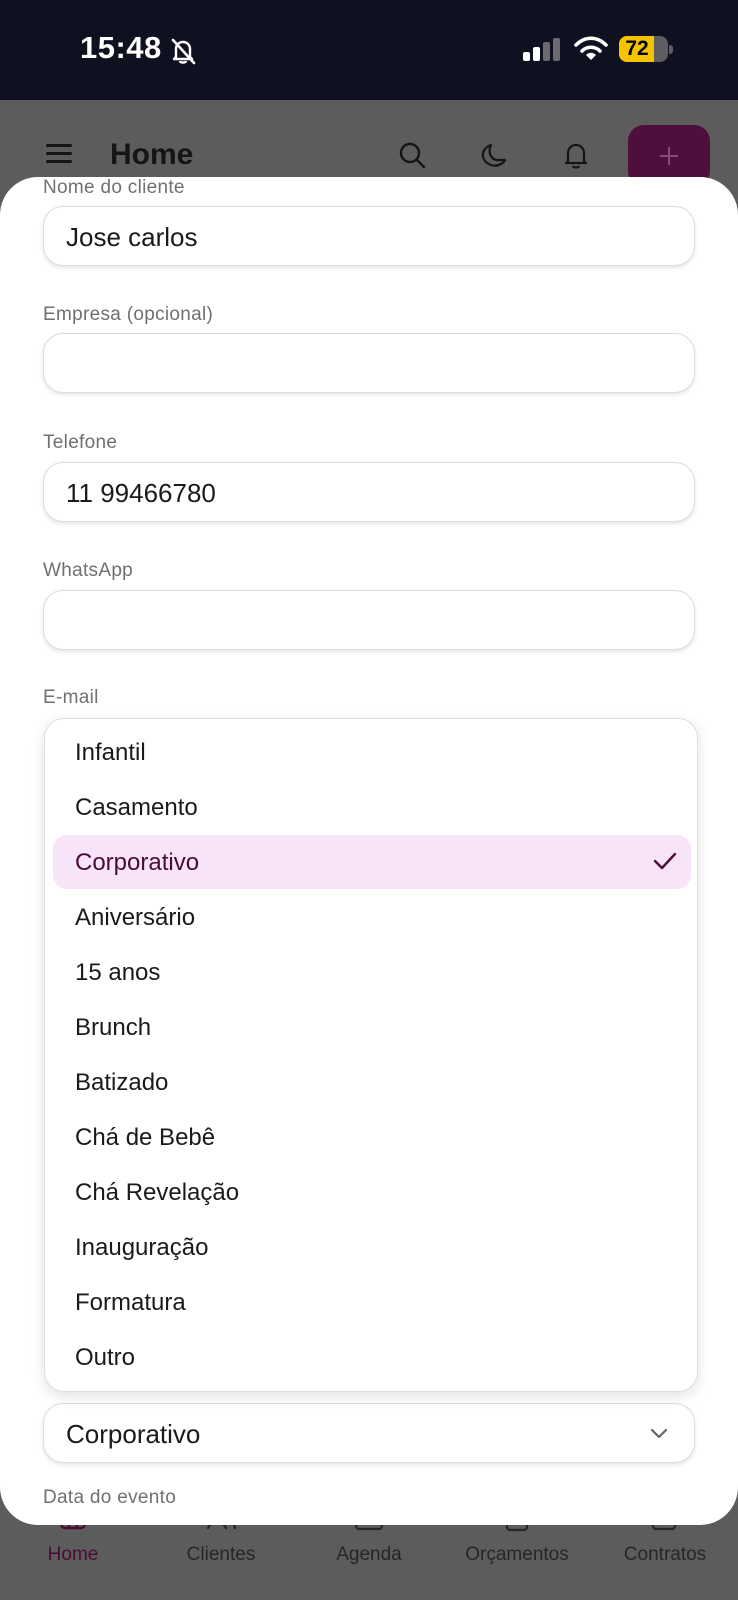 The width and height of the screenshot is (738, 1600). What do you see at coordinates (369, 50) in the screenshot?
I see `status-bar: 15:48 72` at bounding box center [369, 50].